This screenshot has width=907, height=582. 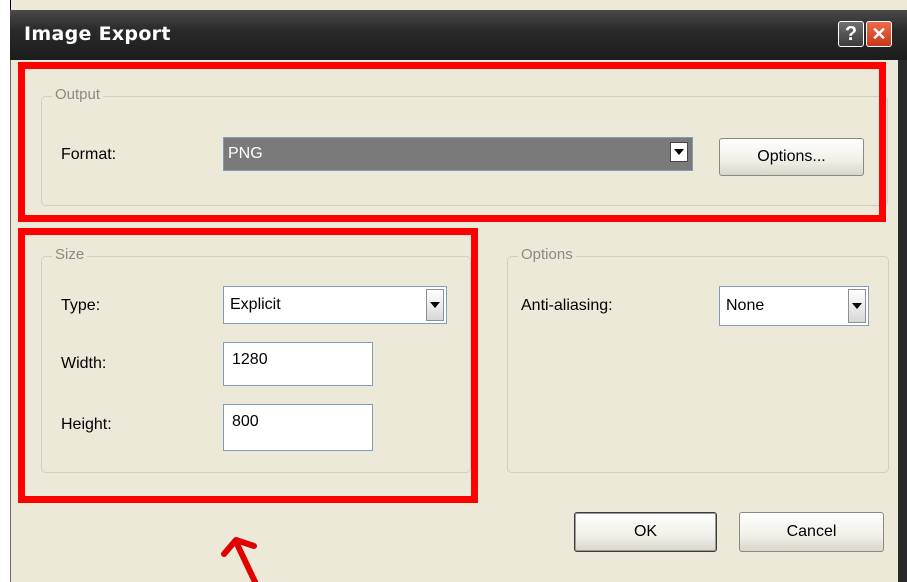 What do you see at coordinates (458, 35) in the screenshot?
I see `title-bar: Image Export ? ✕` at bounding box center [458, 35].